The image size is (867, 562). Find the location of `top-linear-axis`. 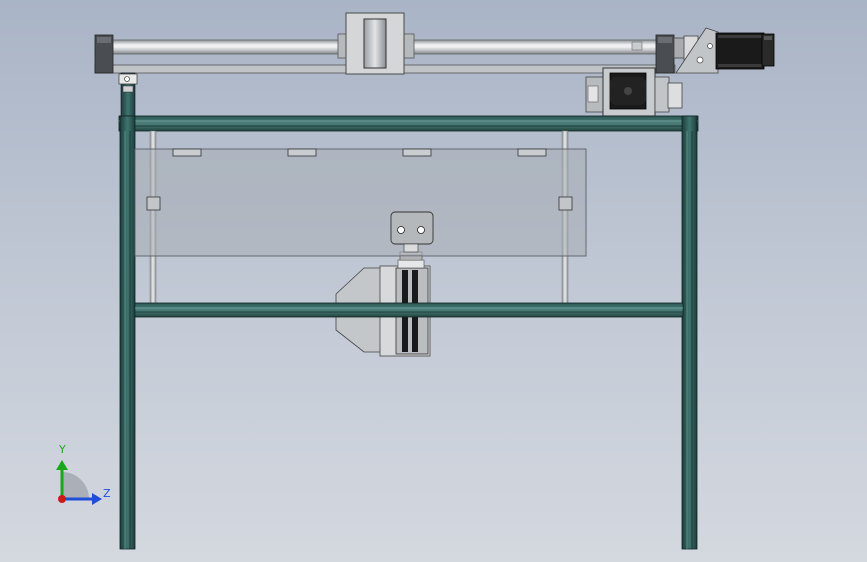

top-linear-axis is located at coordinates (434, 43).